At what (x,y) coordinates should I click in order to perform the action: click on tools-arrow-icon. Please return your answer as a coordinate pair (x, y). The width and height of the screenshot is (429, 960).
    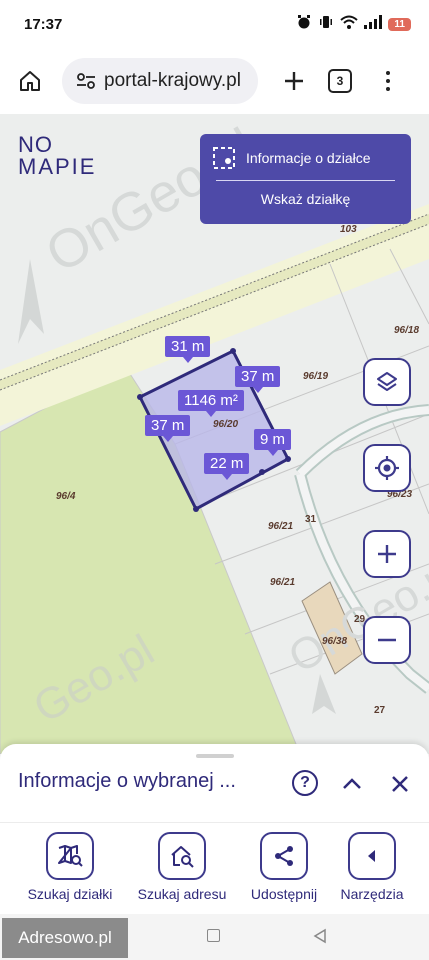
    Looking at the image, I should click on (372, 856).